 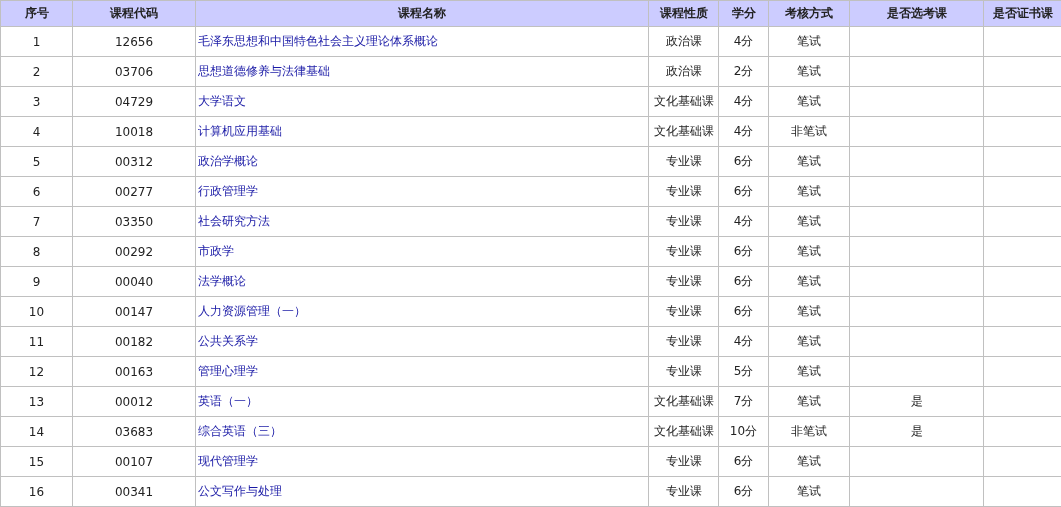 What do you see at coordinates (222, 101) in the screenshot?
I see `course-name-link: 大学语文` at bounding box center [222, 101].